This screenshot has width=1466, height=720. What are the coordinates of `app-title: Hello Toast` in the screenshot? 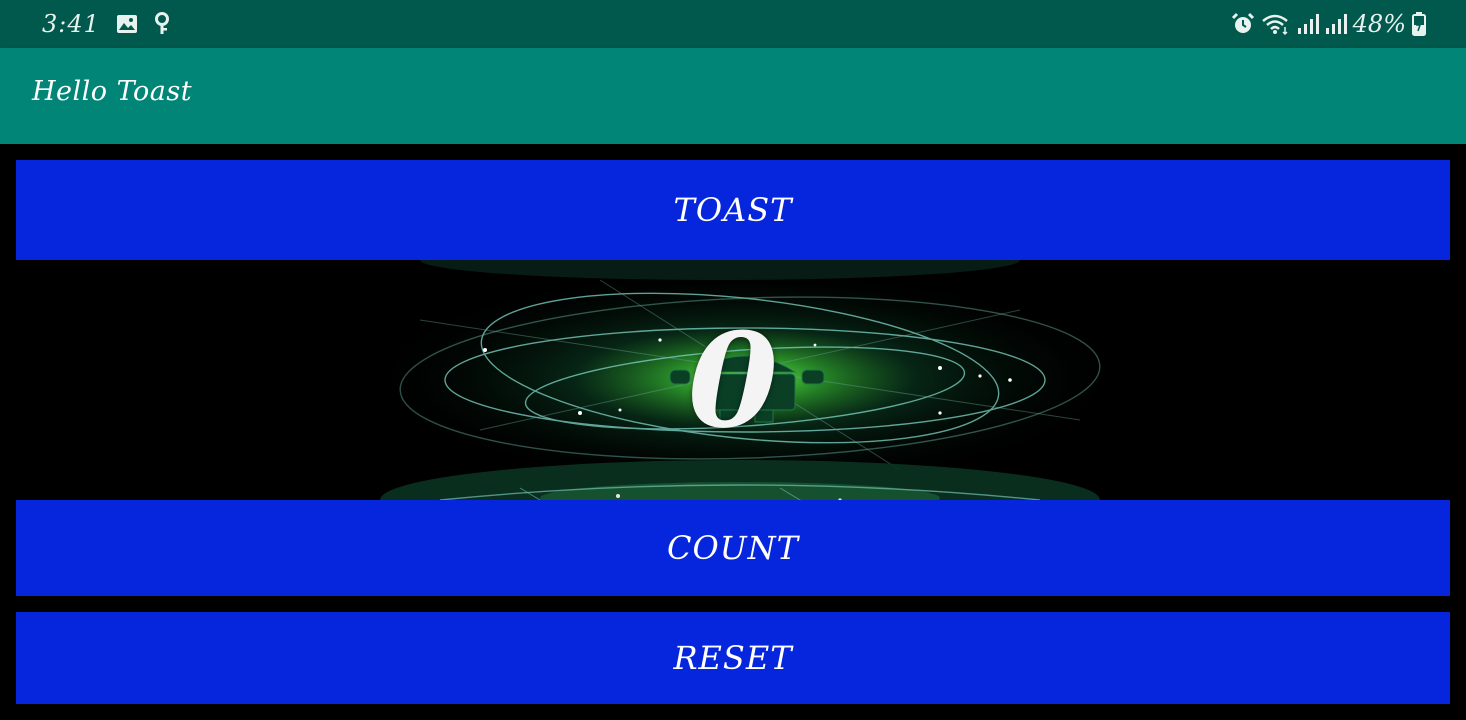 It's located at (112, 91).